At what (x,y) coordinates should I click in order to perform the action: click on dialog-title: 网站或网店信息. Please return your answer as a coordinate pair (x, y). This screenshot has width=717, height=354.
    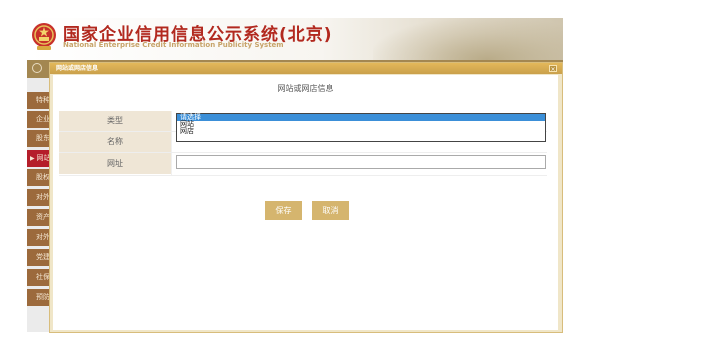
    Looking at the image, I should click on (77, 68).